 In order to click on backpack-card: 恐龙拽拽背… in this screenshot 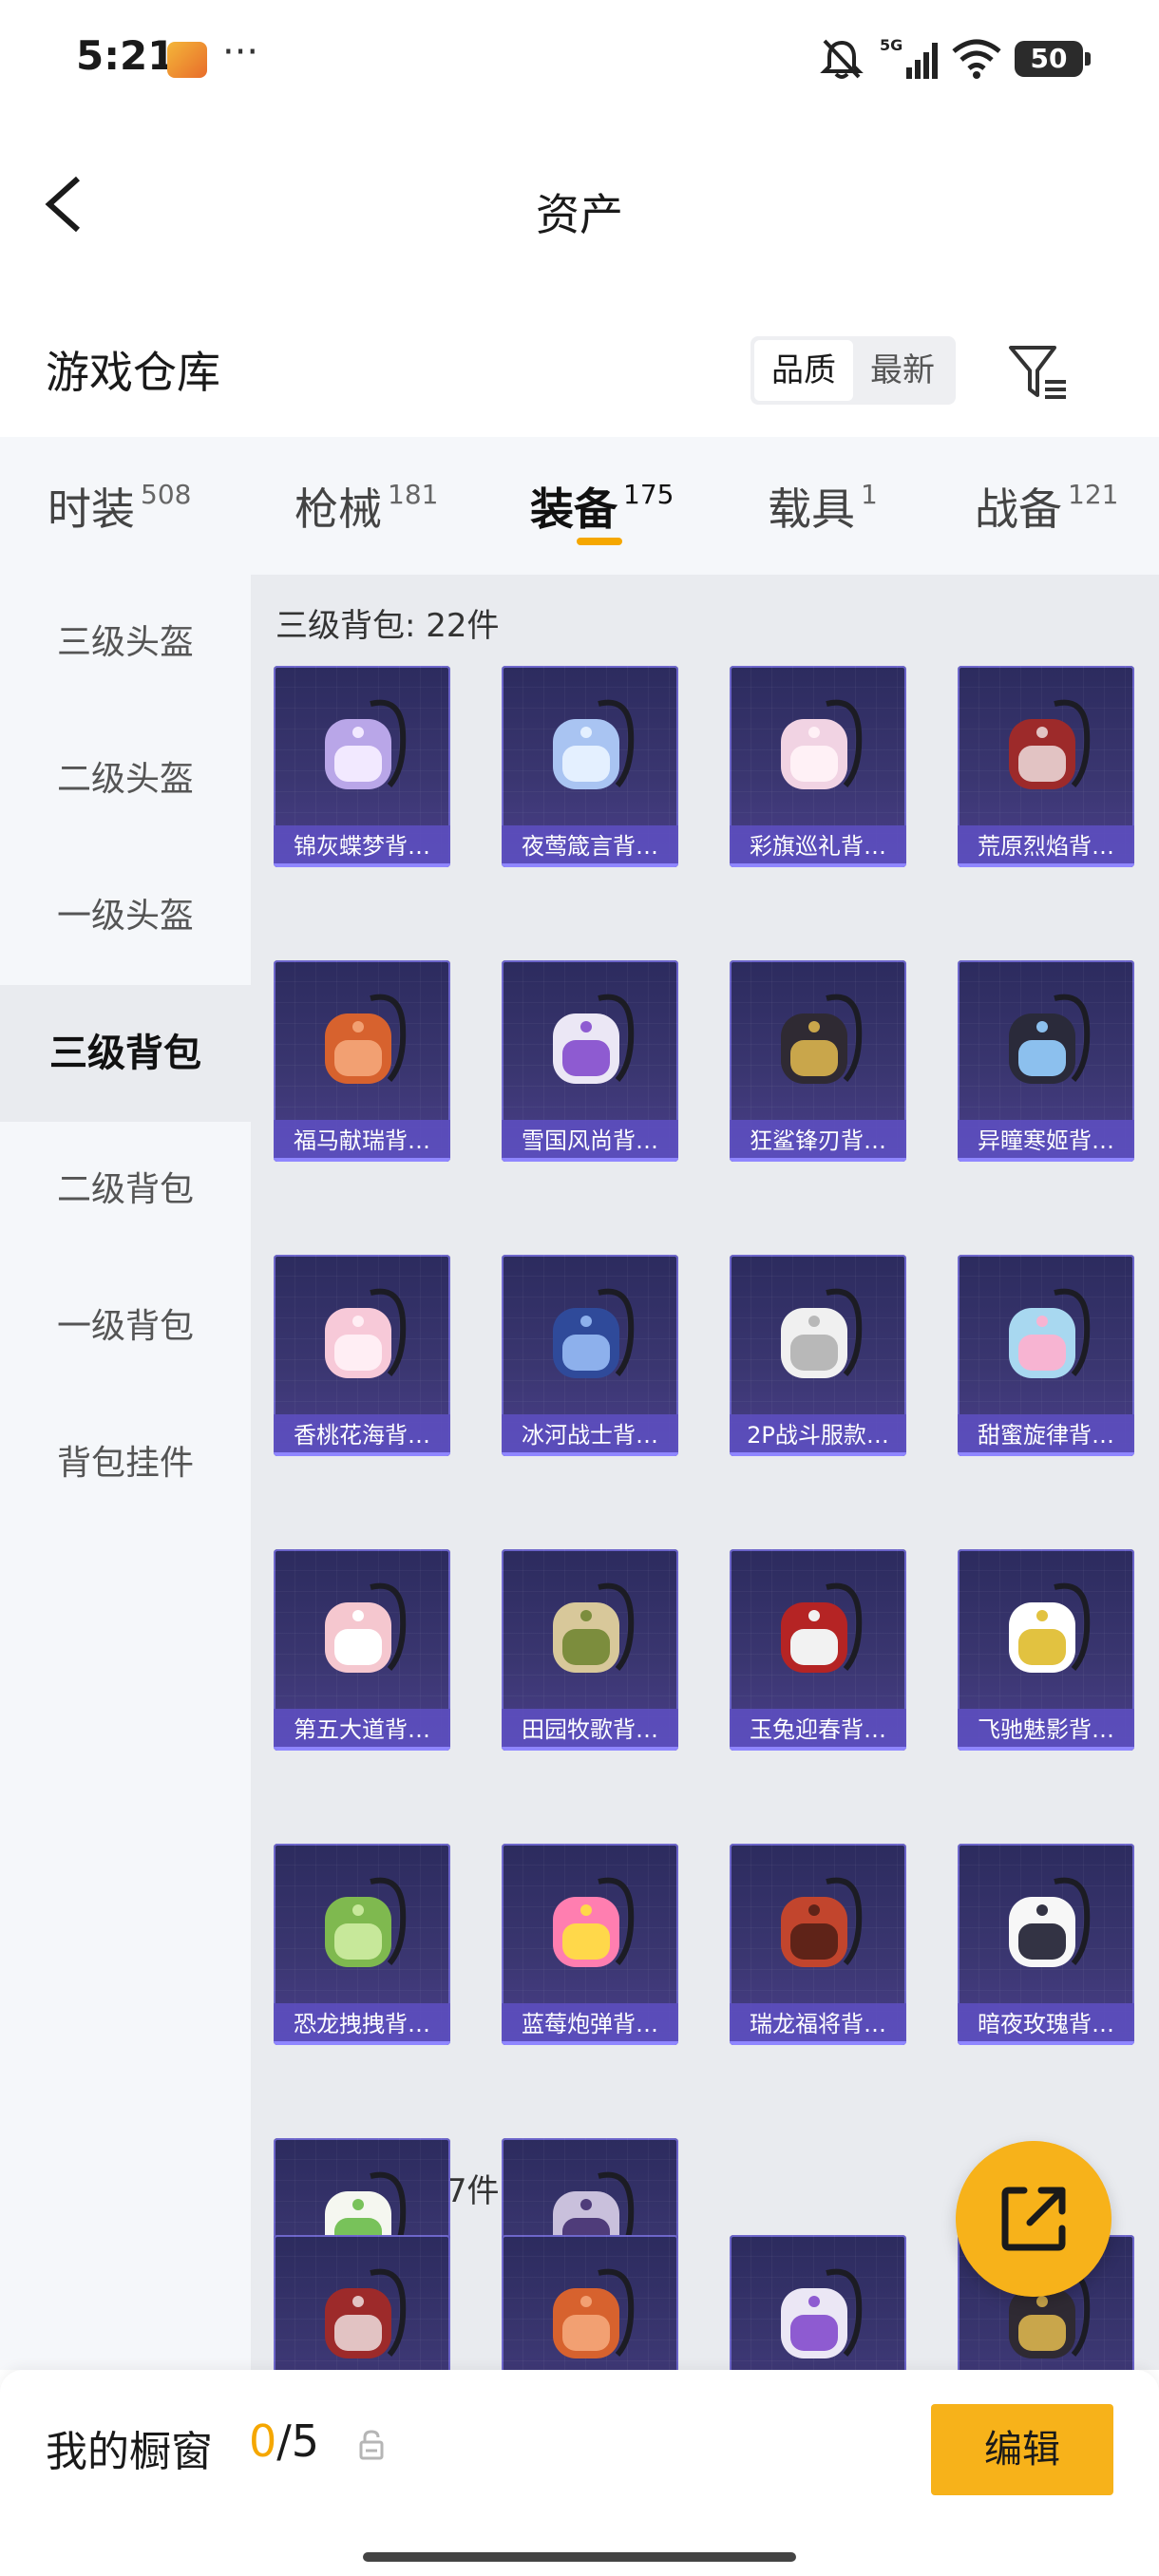, I will do `click(362, 1944)`.